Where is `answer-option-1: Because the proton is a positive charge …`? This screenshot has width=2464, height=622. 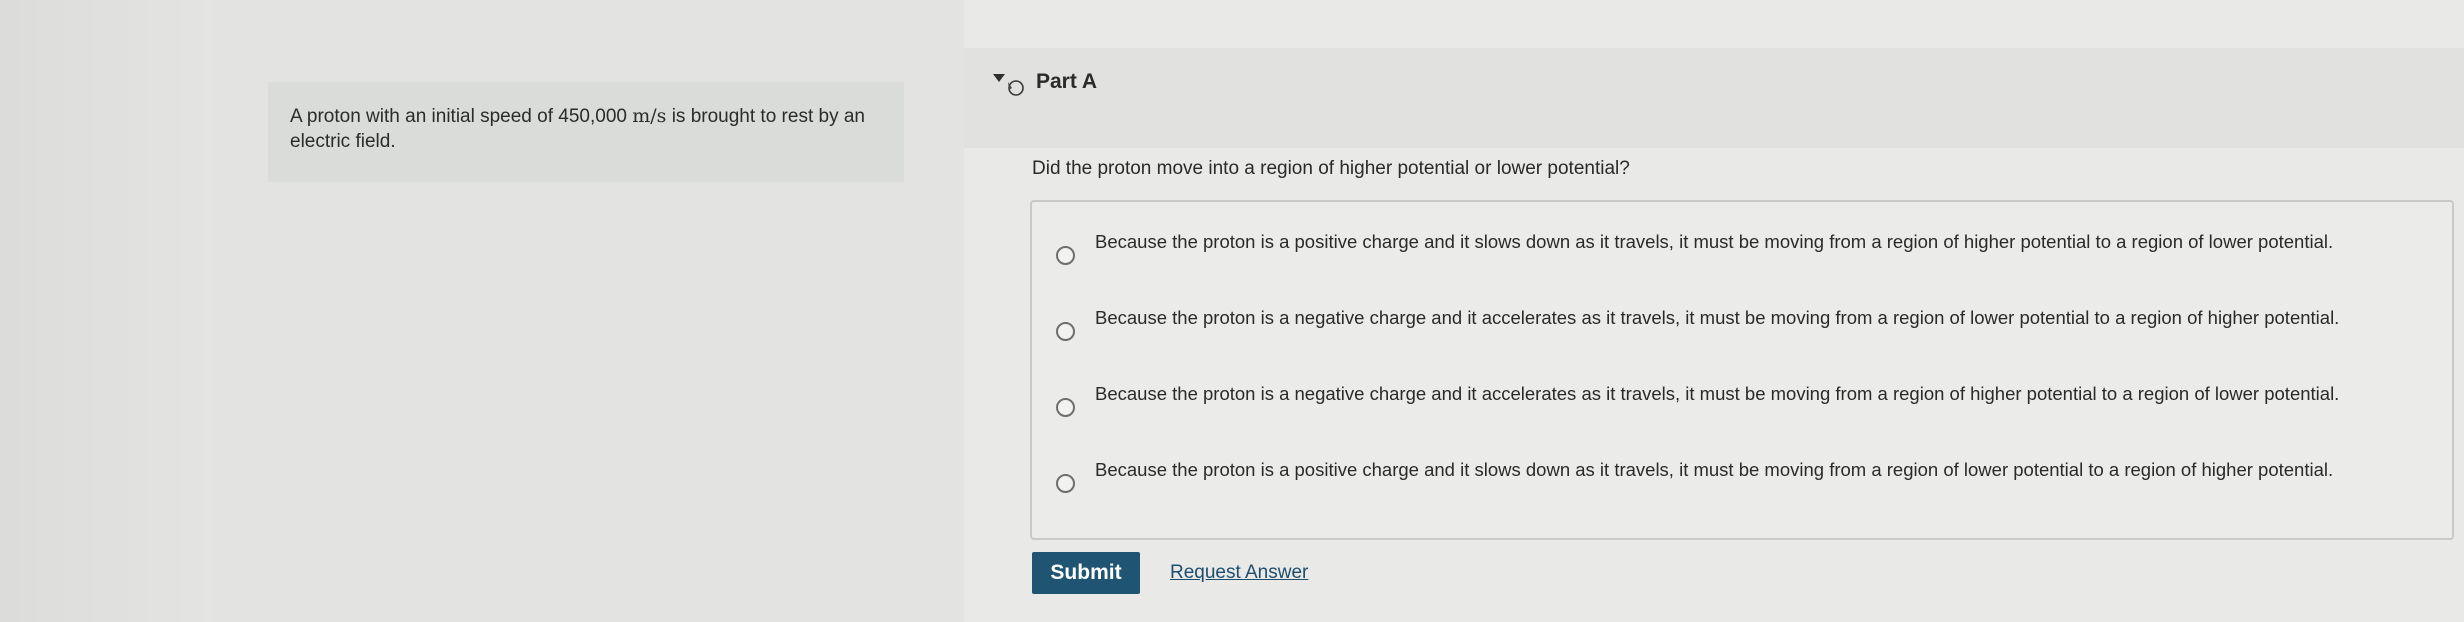
answer-option-1: Because the proton is a positive charge … is located at coordinates (1742, 260).